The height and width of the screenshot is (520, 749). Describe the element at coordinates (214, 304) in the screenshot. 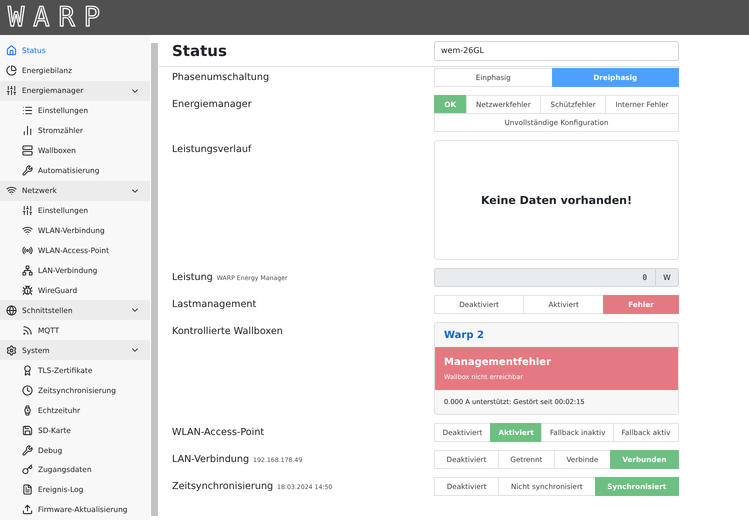

I see `row-label: Lastmanagement` at that location.